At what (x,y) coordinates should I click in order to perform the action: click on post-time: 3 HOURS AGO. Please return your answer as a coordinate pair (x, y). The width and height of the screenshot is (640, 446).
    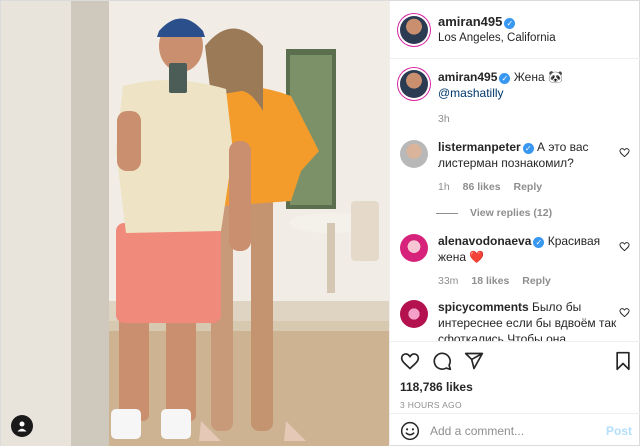
    Looking at the image, I should click on (431, 405).